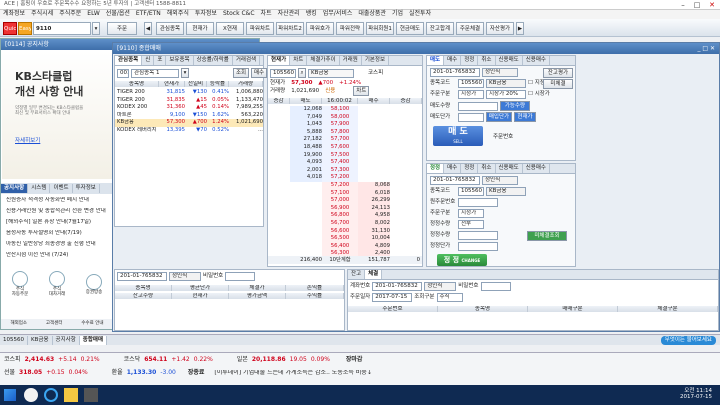 The width and height of the screenshot is (720, 405). What do you see at coordinates (345, 125) in the screenshot?
I see `ask-row: 1,043 57,900` at bounding box center [345, 125].